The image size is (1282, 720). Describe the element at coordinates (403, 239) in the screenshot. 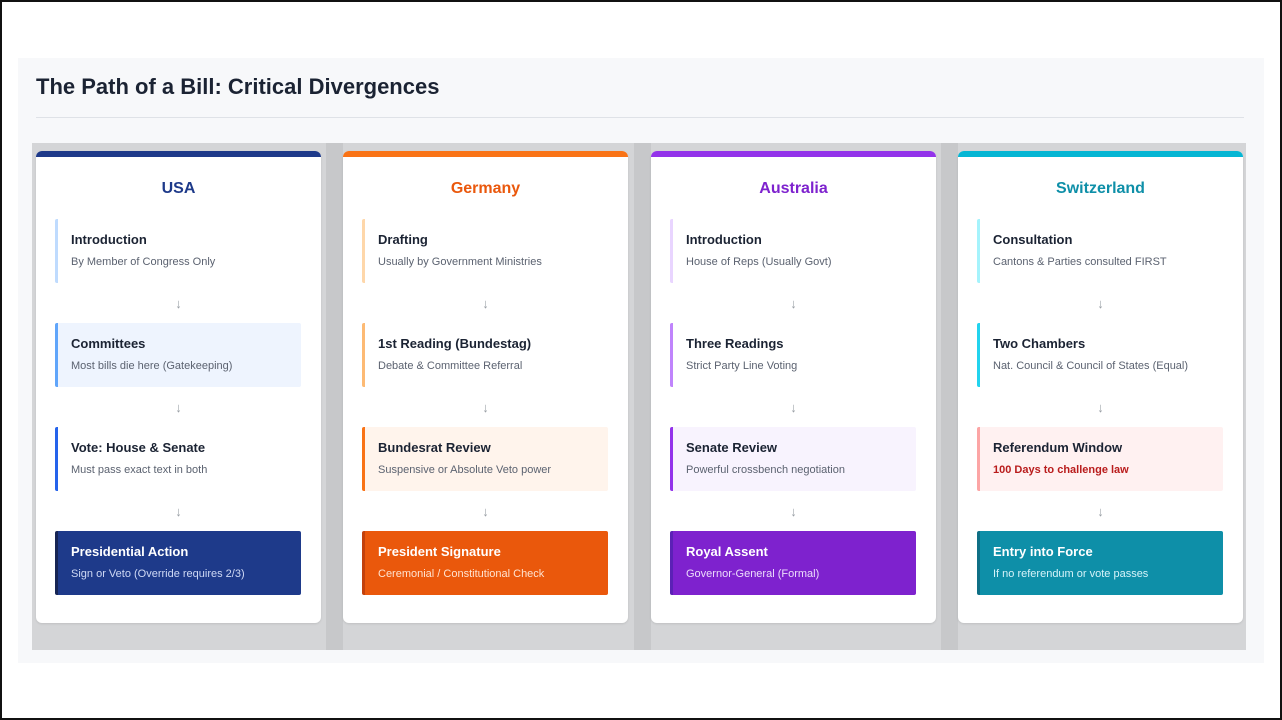

I see `step-title: Drafting` at that location.